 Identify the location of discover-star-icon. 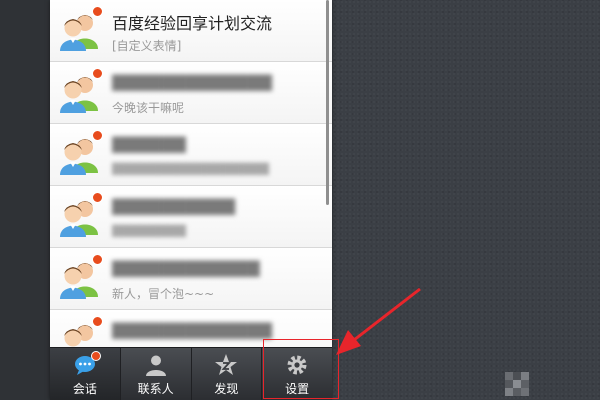
(226, 365).